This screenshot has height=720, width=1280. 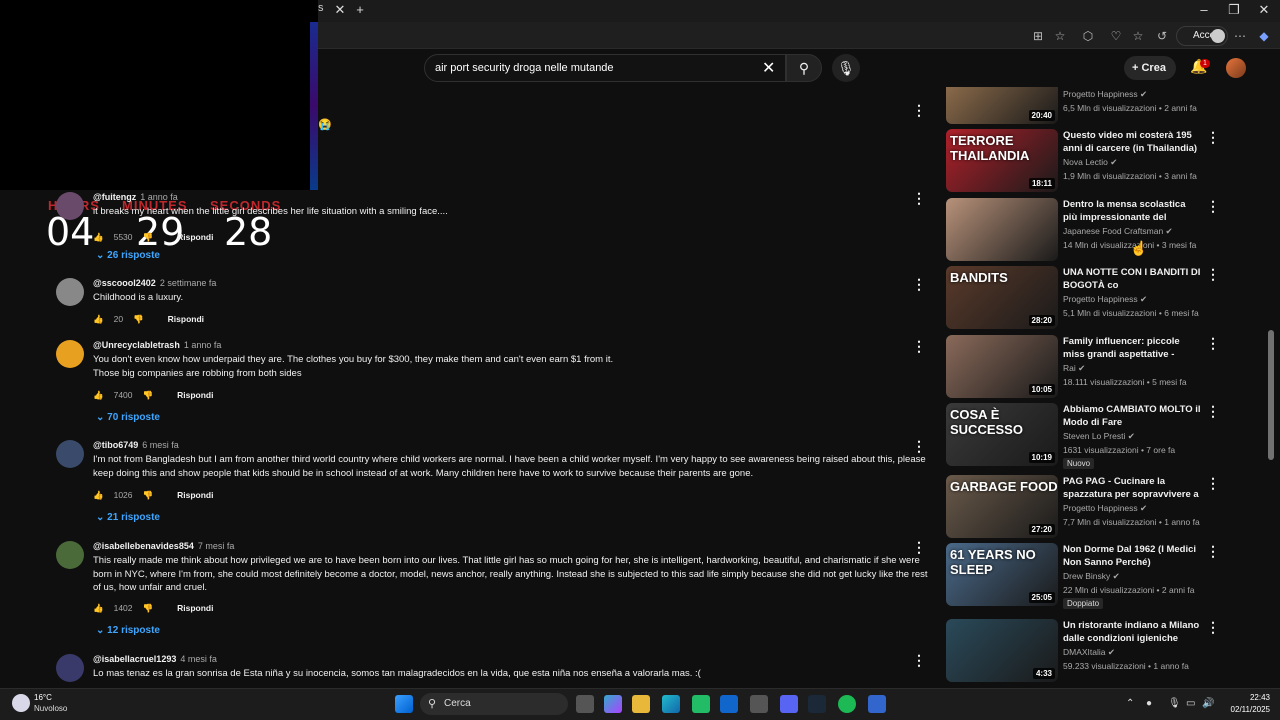 What do you see at coordinates (585, 704) in the screenshot?
I see `task-view-icon` at bounding box center [585, 704].